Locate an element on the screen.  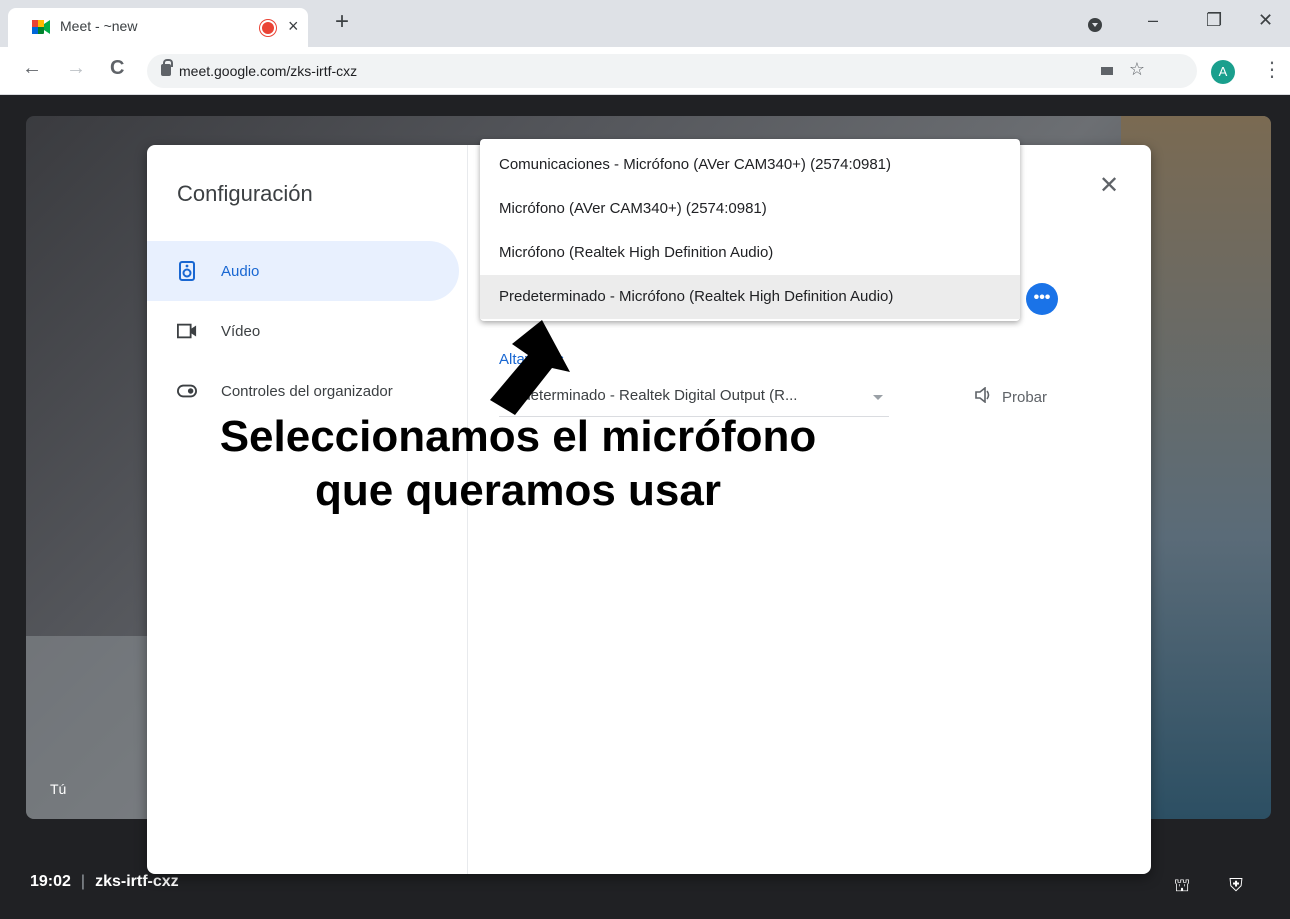
tab-close-button: × is located at coordinates (293, 26).